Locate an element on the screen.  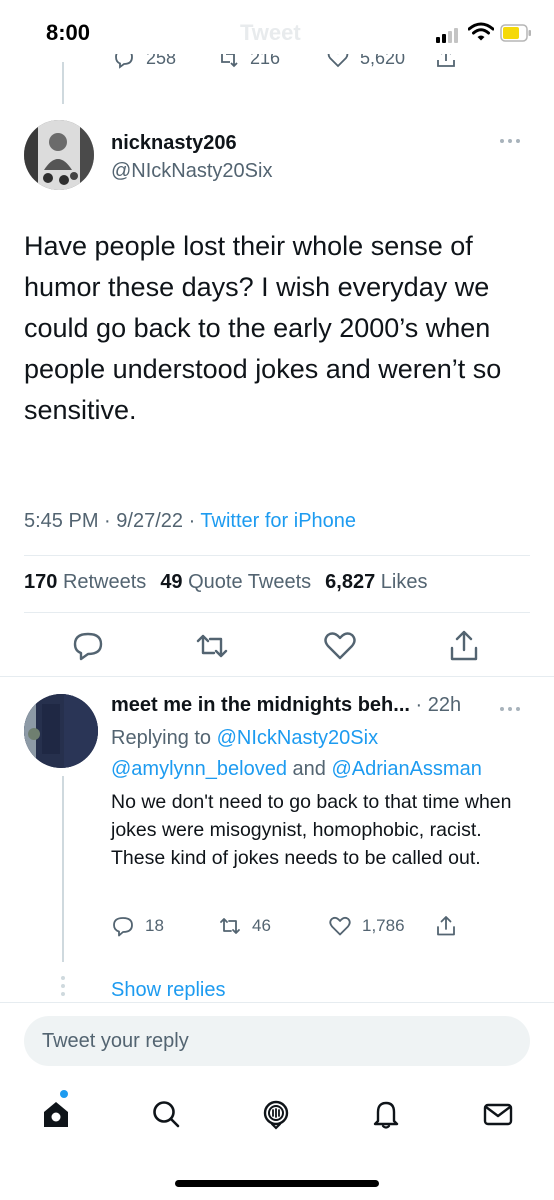
reply-retweet-action: 46 is located at coordinates (244, 926).